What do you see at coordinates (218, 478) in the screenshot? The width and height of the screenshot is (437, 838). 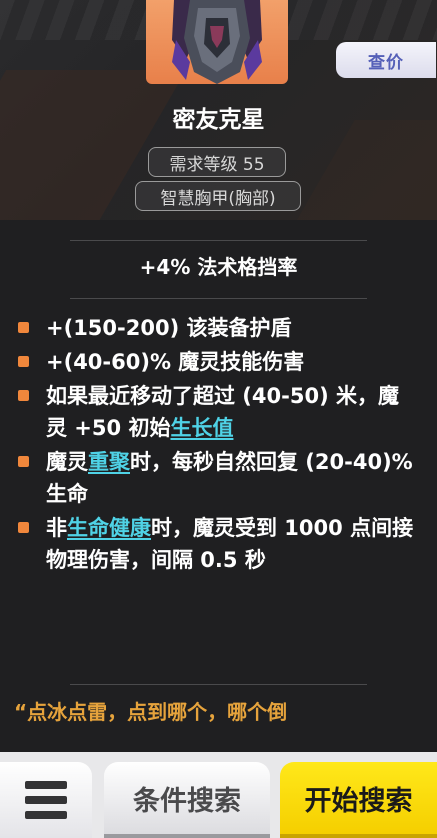 I see `modifier-line: 魔灵重聚时，每秒自然回复 (20-40)% 生命` at bounding box center [218, 478].